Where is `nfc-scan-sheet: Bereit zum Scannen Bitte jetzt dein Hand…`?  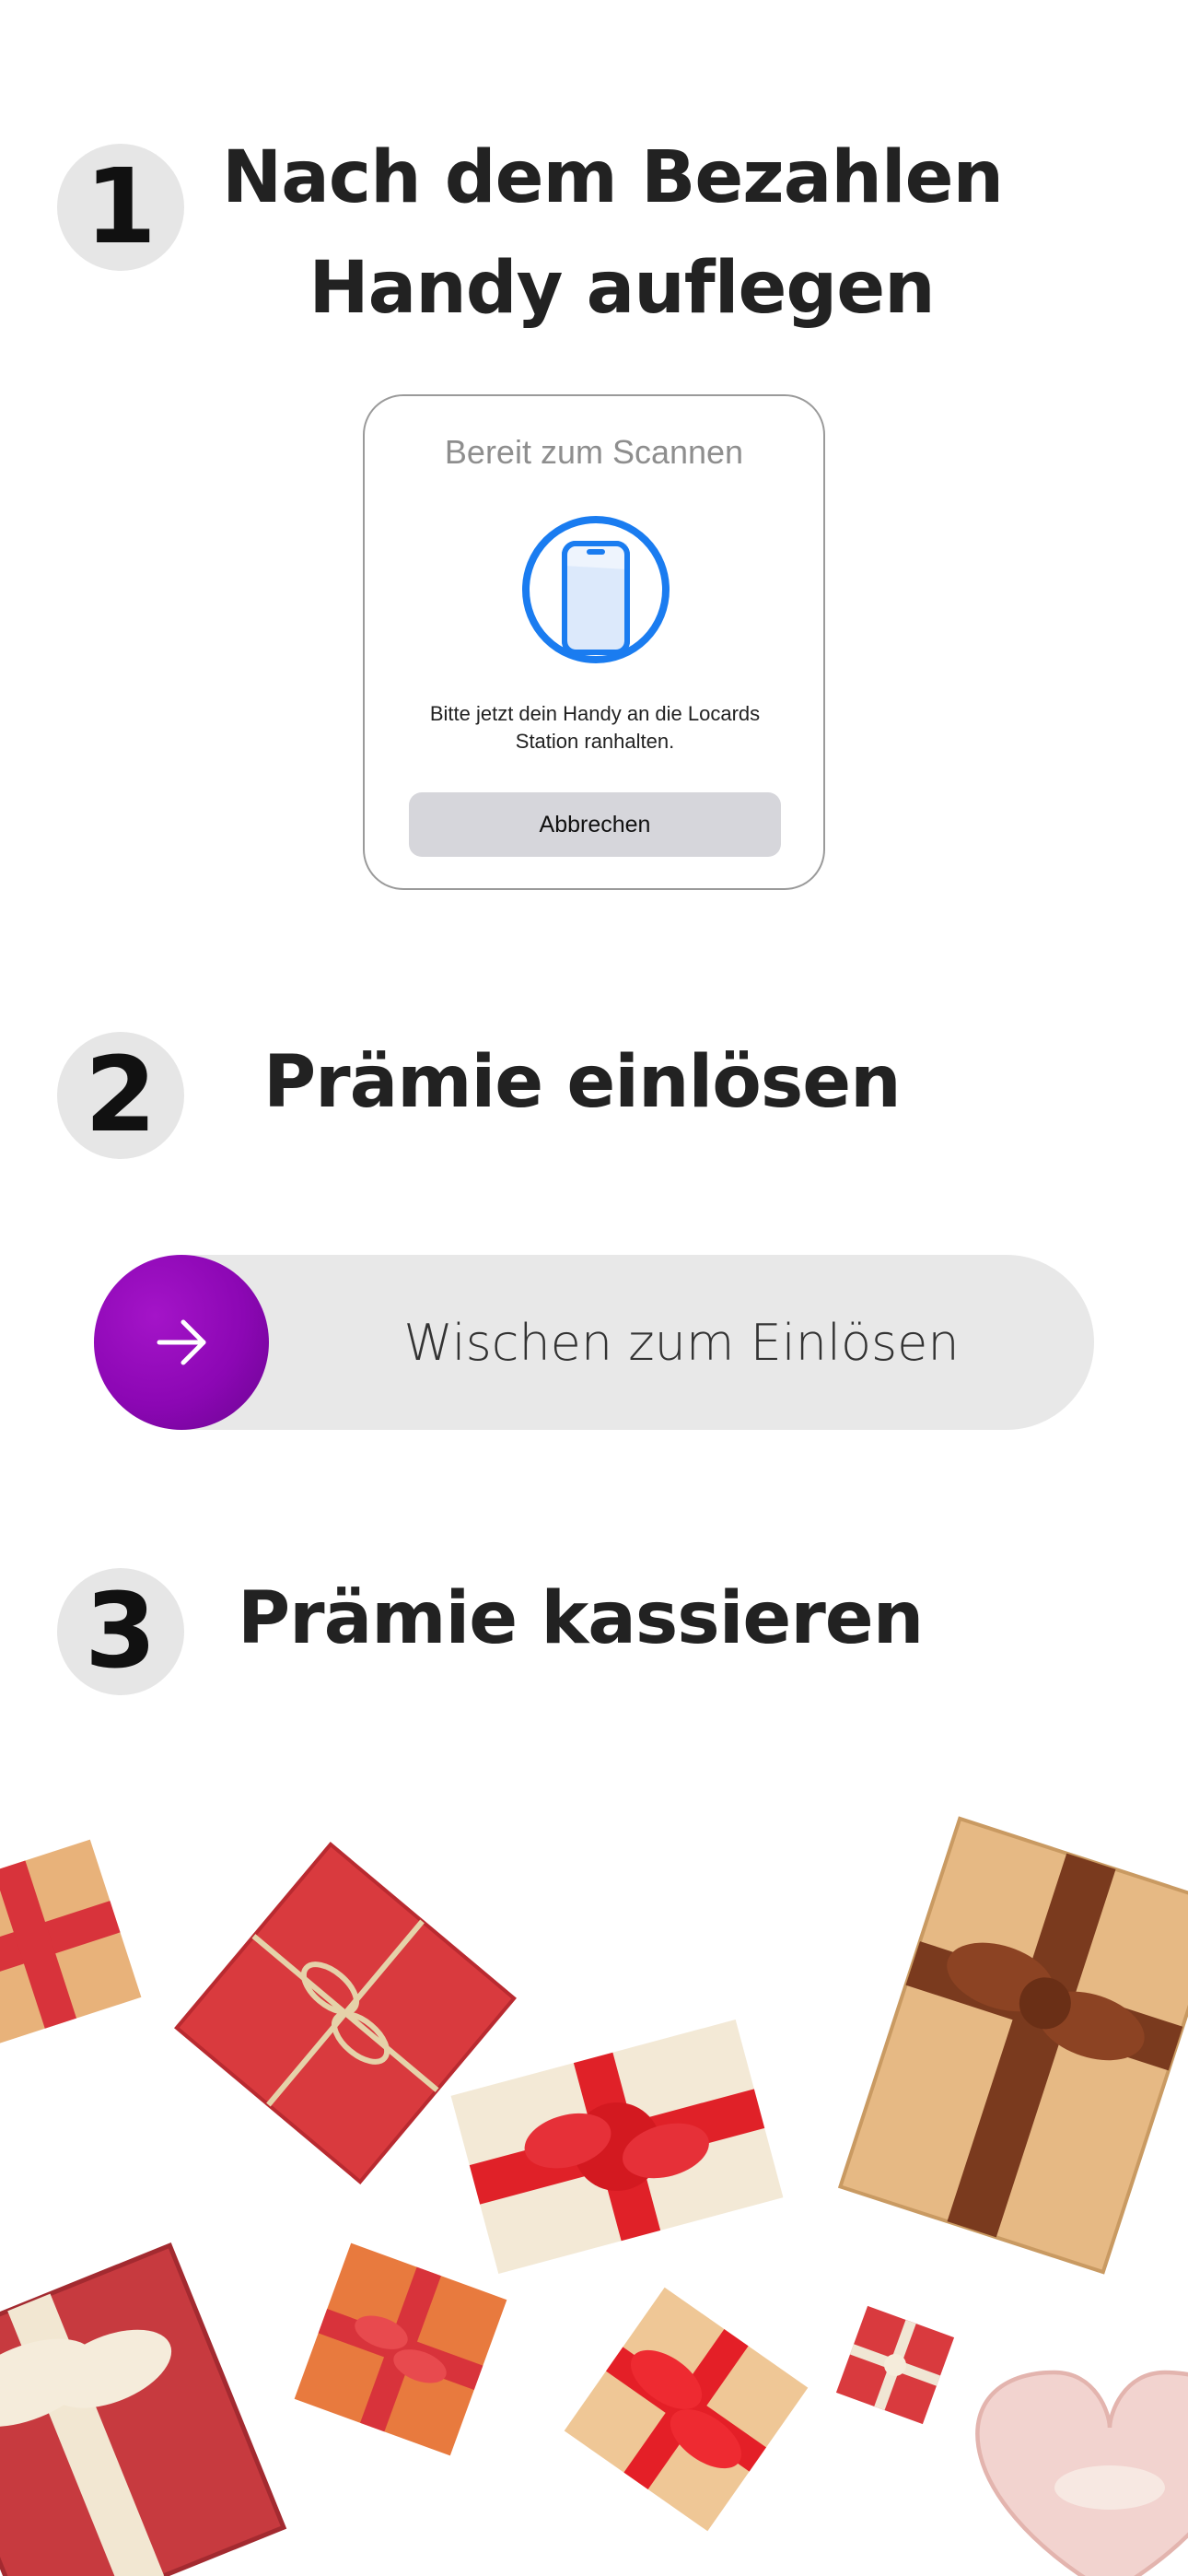
nfc-scan-sheet: Bereit zum Scannen Bitte jetzt dein Hand… is located at coordinates (594, 642).